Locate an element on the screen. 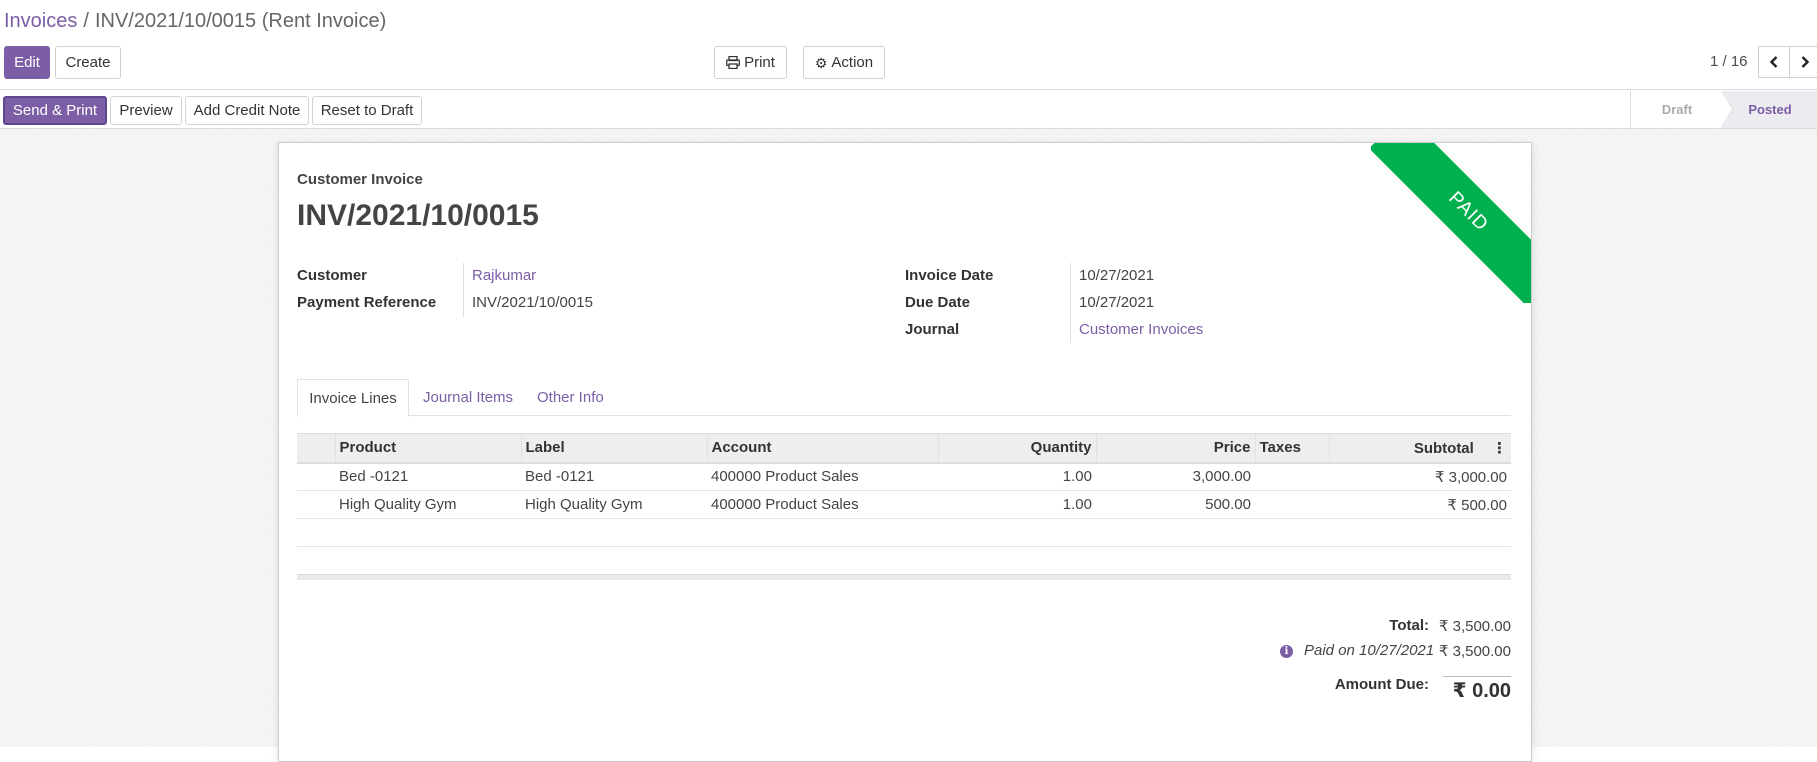  due-date-value: 10/27/2021 is located at coordinates (1116, 302).